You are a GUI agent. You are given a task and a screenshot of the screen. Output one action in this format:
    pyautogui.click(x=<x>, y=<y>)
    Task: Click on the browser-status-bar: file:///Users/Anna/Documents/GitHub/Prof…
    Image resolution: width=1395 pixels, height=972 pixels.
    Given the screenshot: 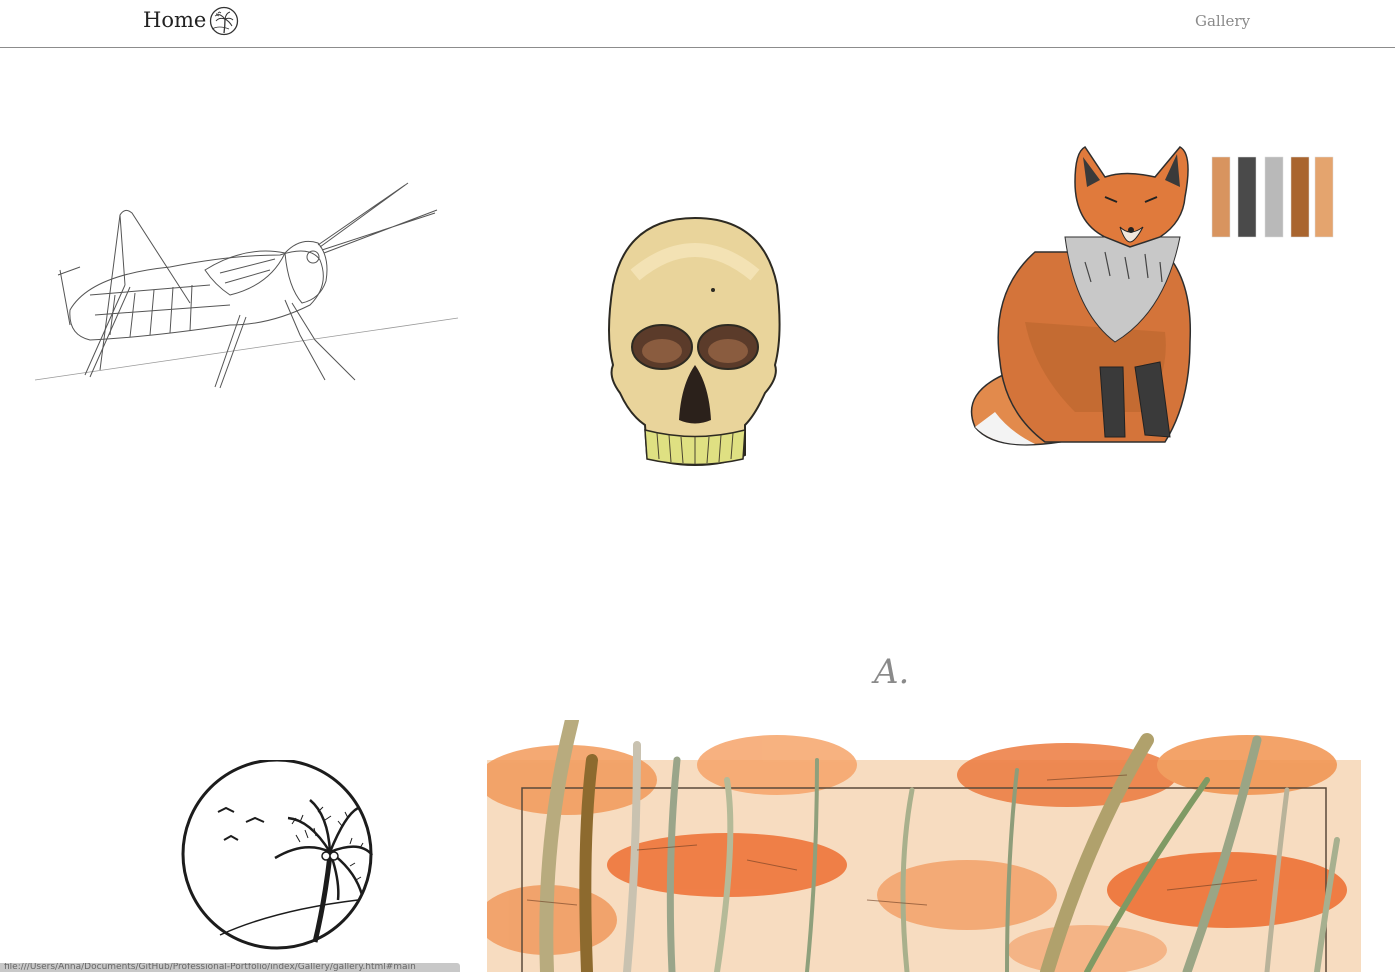 What is the action you would take?
    pyautogui.click(x=230, y=967)
    